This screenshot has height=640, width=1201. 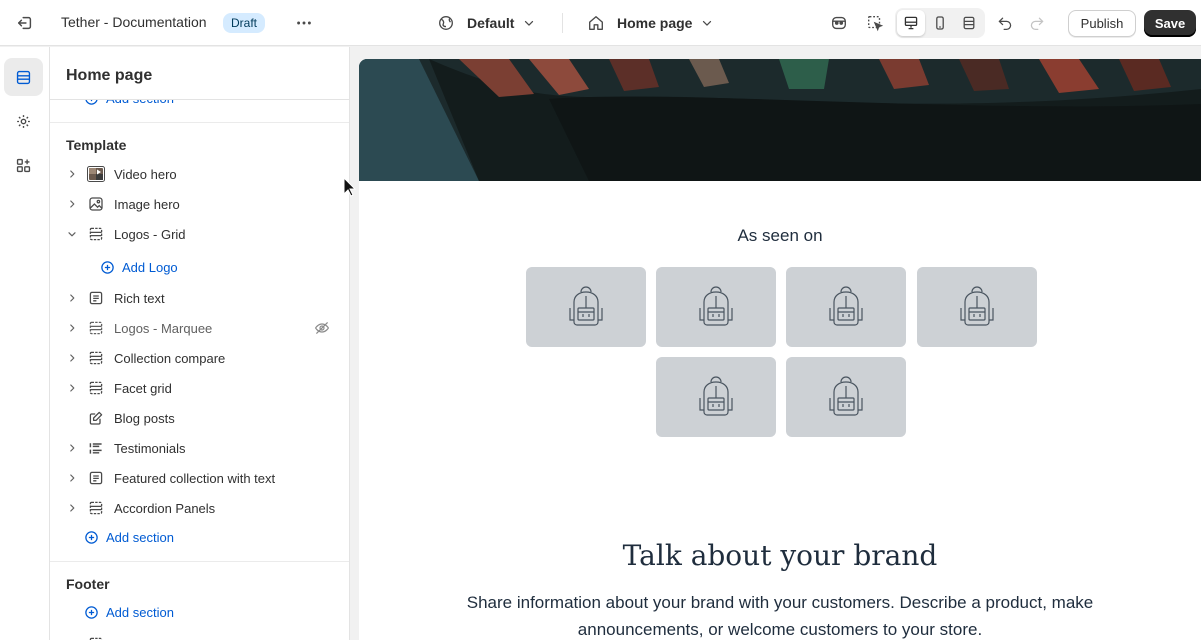 I want to click on status-badge: Draft, so click(x=244, y=23).